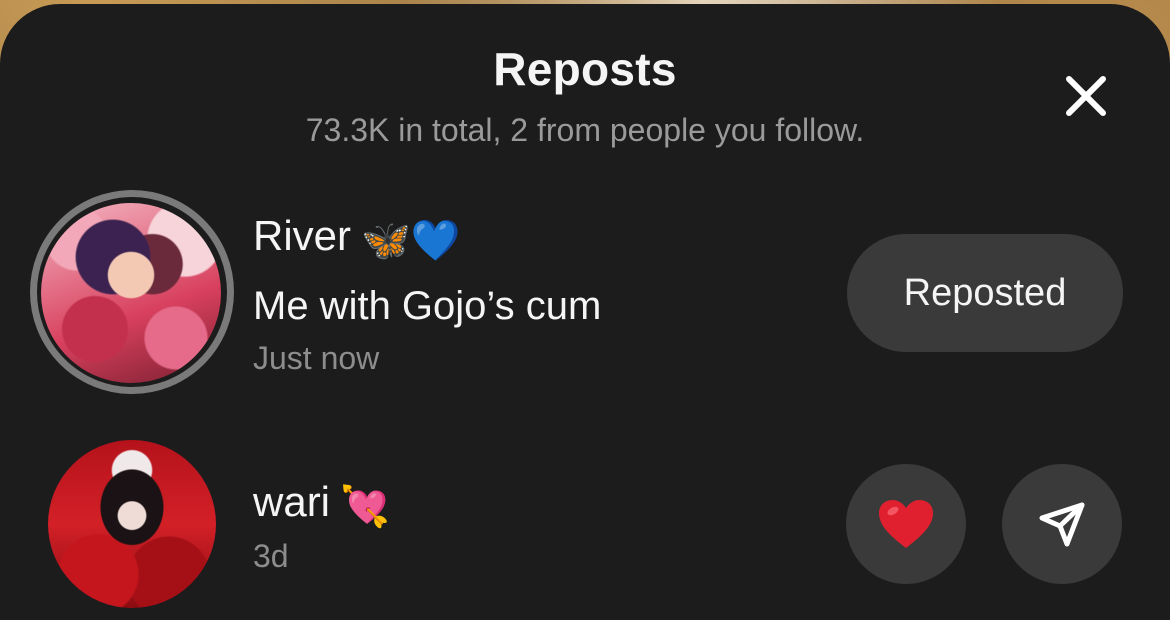  I want to click on sheet-title: Reposts, so click(585, 69).